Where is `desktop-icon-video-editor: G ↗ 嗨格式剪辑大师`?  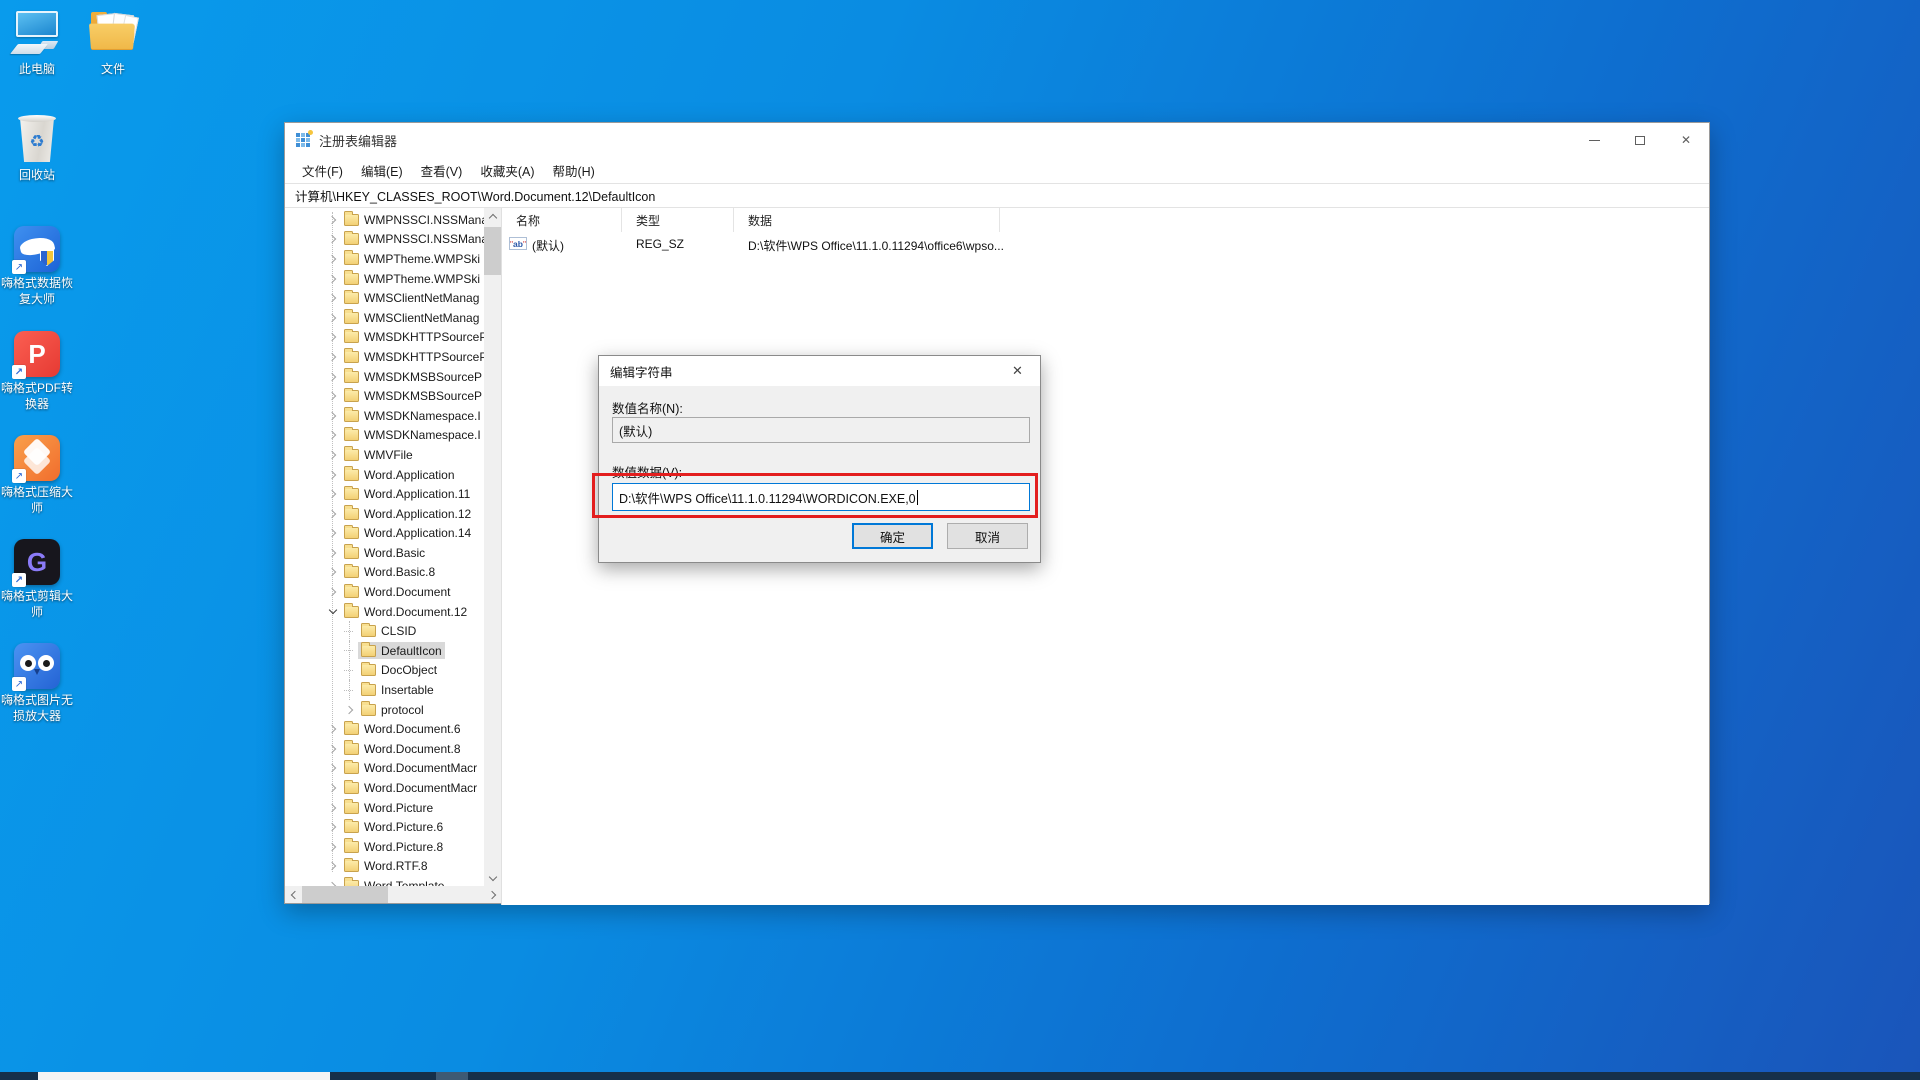 desktop-icon-video-editor: G ↗ 嗨格式剪辑大师 is located at coordinates (38, 579).